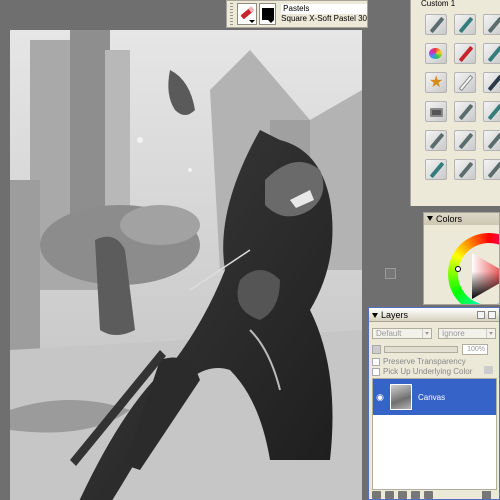 The image size is (500, 500). Describe the element at coordinates (324, 9) in the screenshot. I see `brush-category-label: Pastels` at that location.